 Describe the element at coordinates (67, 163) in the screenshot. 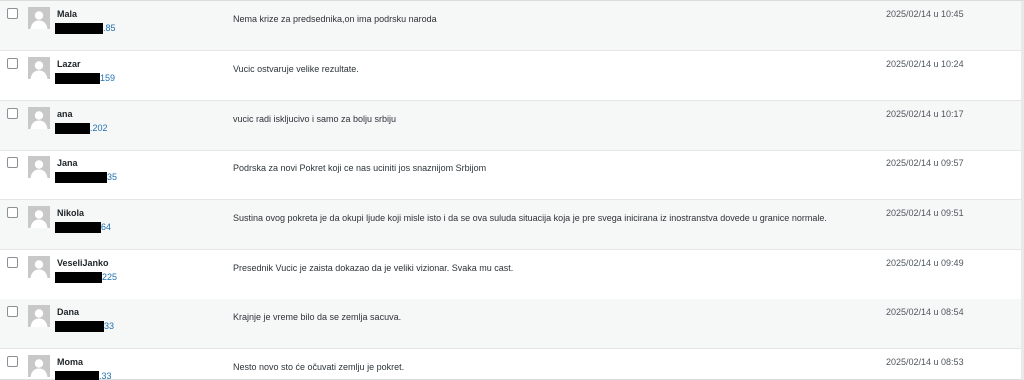

I see `comment-author: Jana` at that location.